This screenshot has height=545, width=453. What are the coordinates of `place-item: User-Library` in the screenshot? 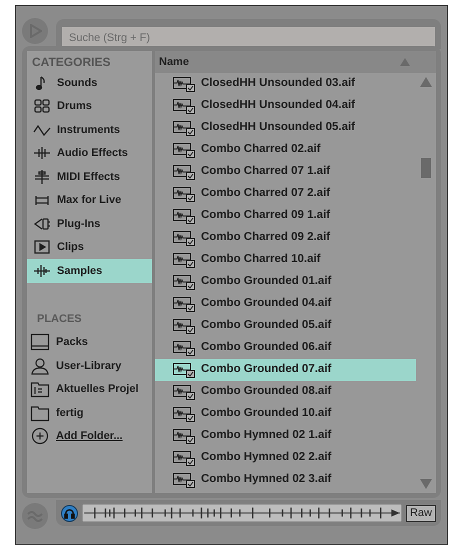 It's located at (89, 366).